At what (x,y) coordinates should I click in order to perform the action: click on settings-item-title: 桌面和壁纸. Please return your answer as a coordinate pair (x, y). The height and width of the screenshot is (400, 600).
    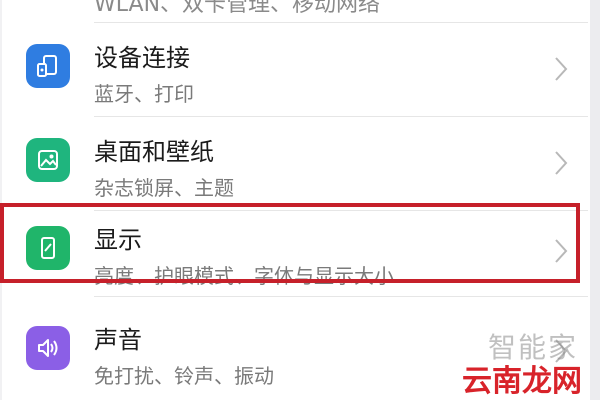
    Looking at the image, I should click on (154, 152).